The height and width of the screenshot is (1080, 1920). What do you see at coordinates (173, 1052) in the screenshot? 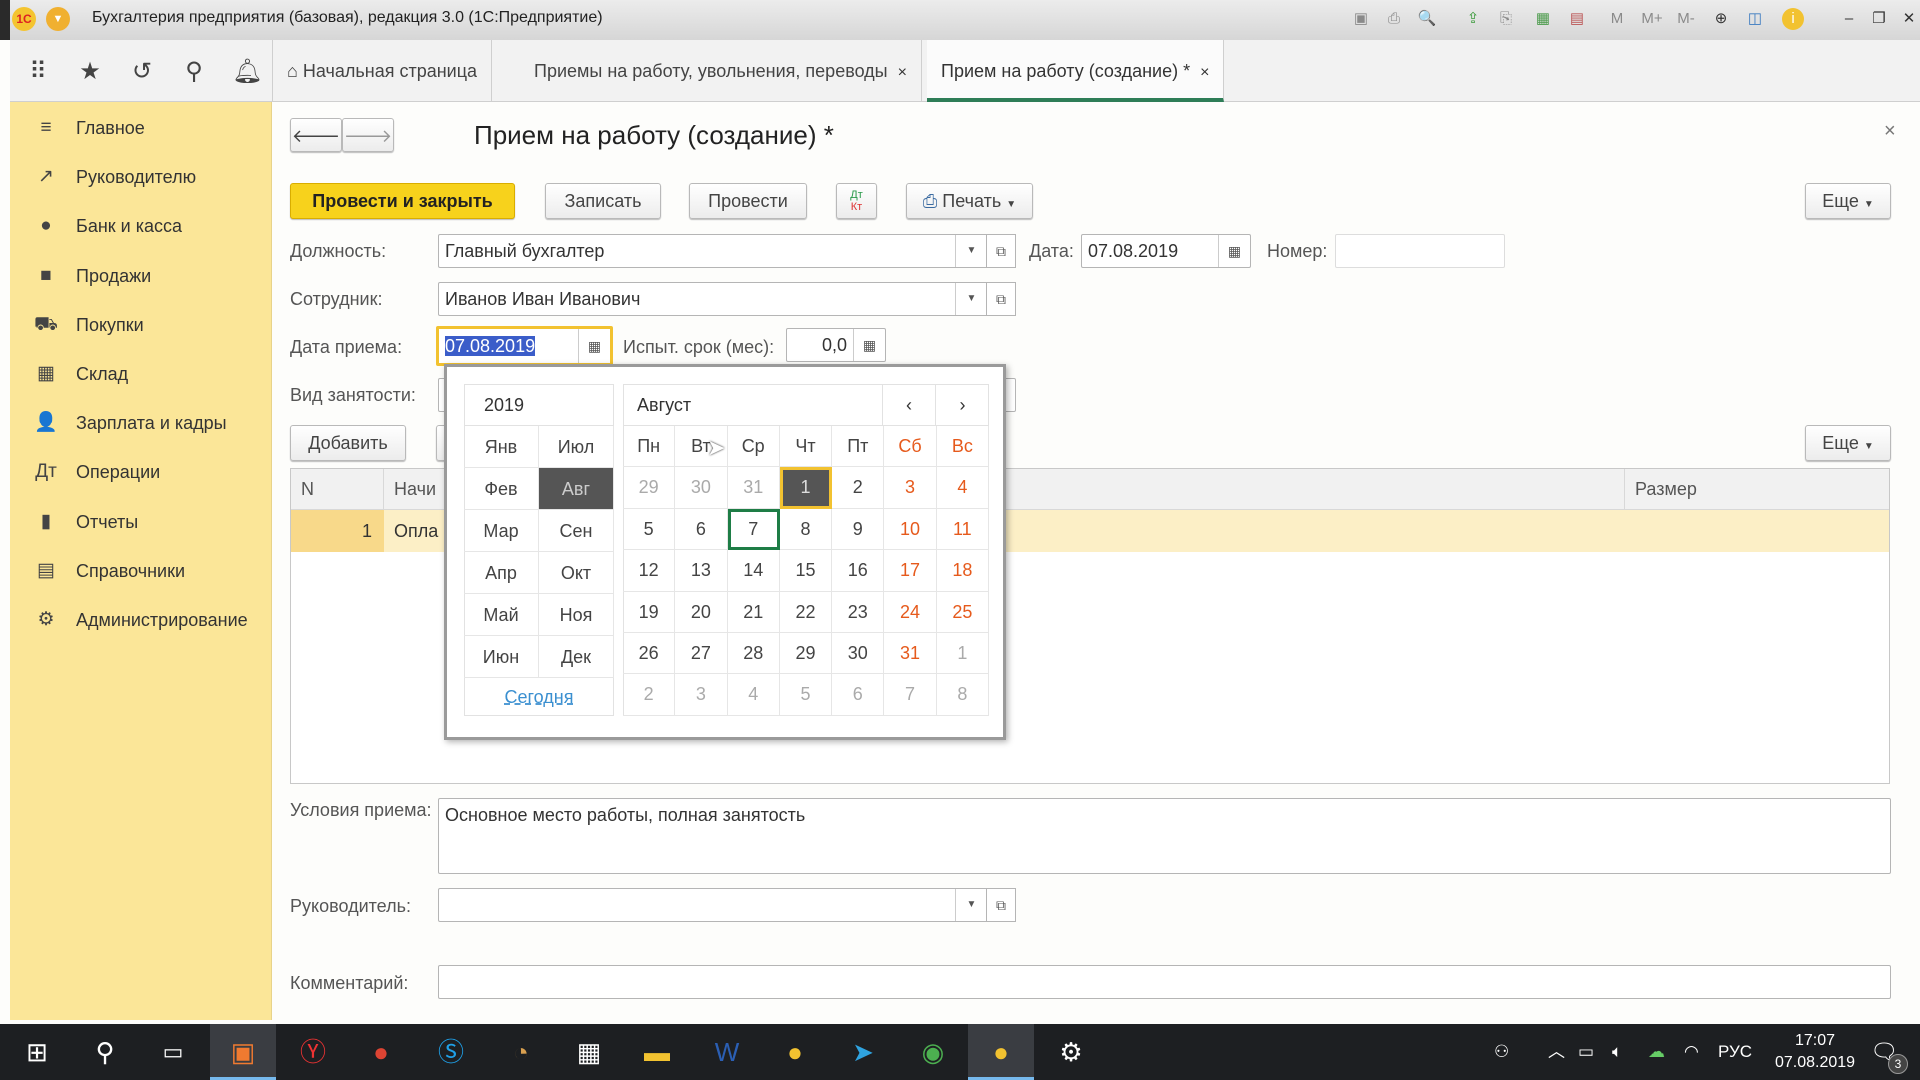
I see `task-view-icon: ▭` at bounding box center [173, 1052].